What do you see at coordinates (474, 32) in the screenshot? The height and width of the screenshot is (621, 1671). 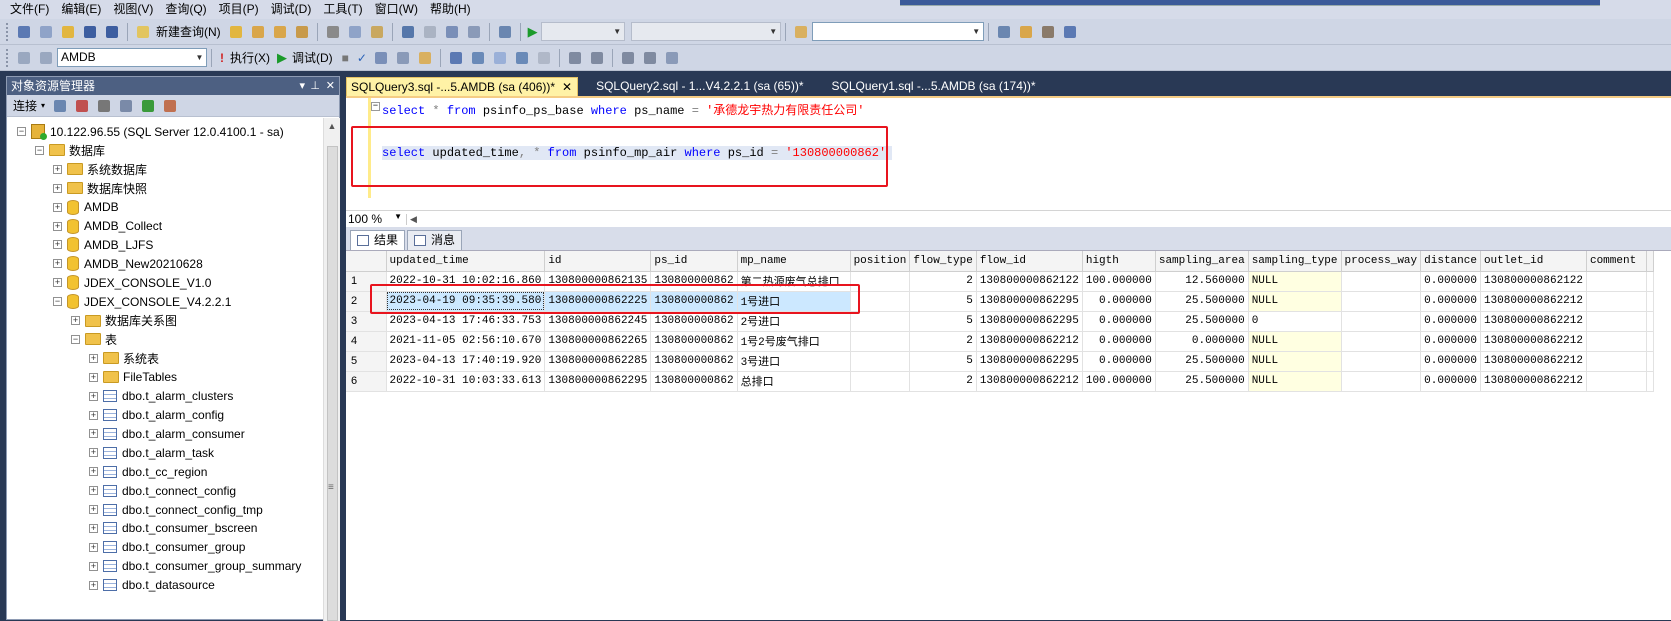 I see `find-icon` at bounding box center [474, 32].